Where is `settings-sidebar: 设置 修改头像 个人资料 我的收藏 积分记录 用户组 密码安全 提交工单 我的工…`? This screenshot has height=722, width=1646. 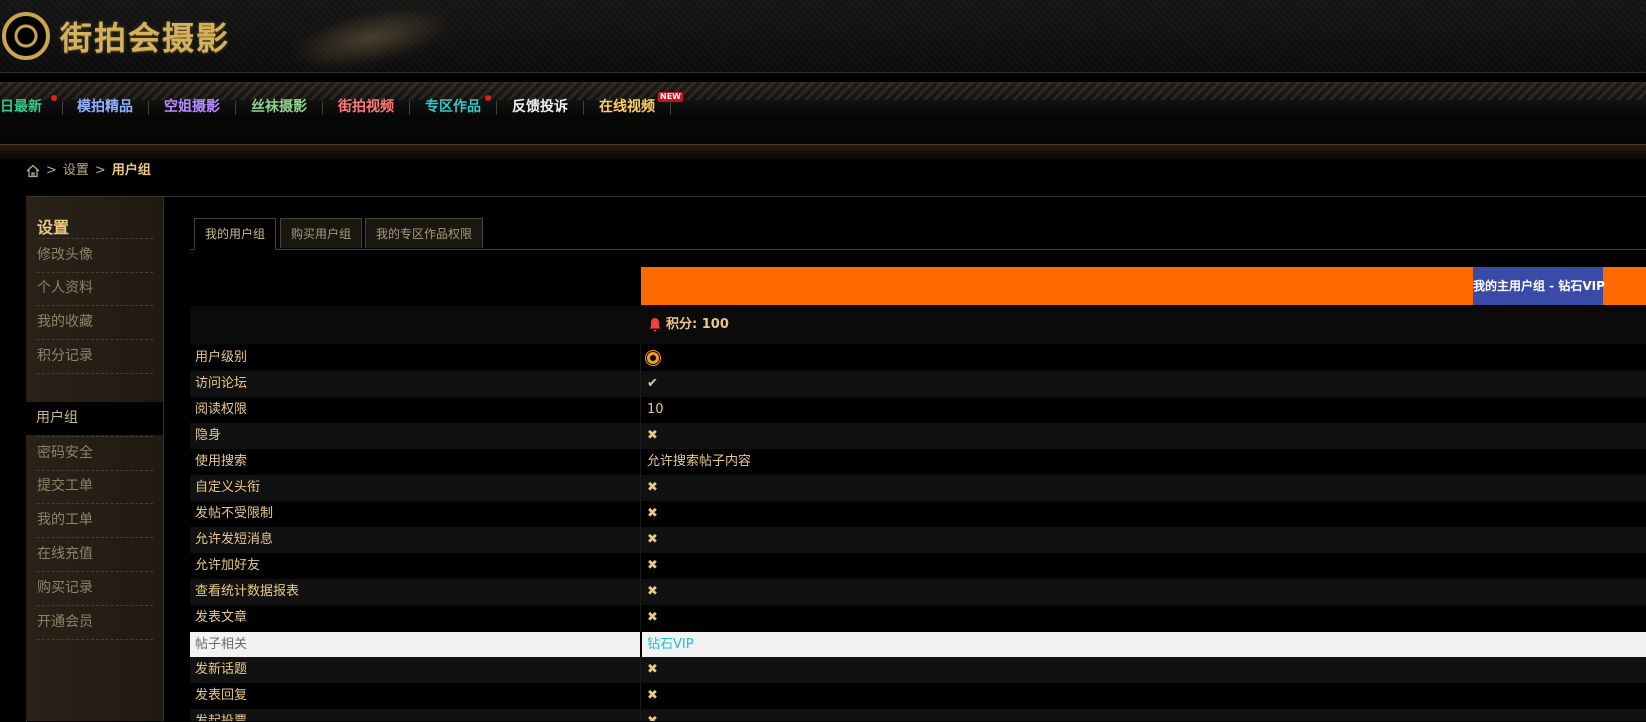 settings-sidebar: 设置 修改头像 个人资料 我的收藏 积分记录 用户组 密码安全 提交工单 我的工… is located at coordinates (95, 459).